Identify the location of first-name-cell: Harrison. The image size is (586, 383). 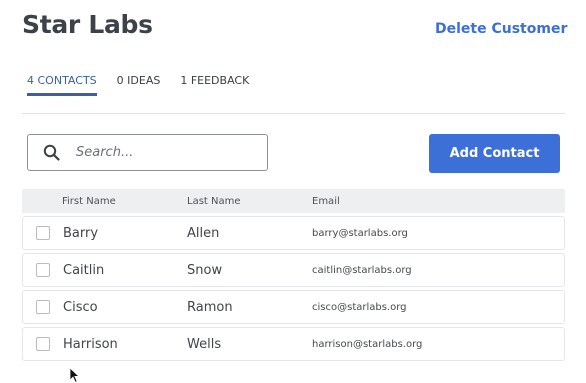
(90, 344).